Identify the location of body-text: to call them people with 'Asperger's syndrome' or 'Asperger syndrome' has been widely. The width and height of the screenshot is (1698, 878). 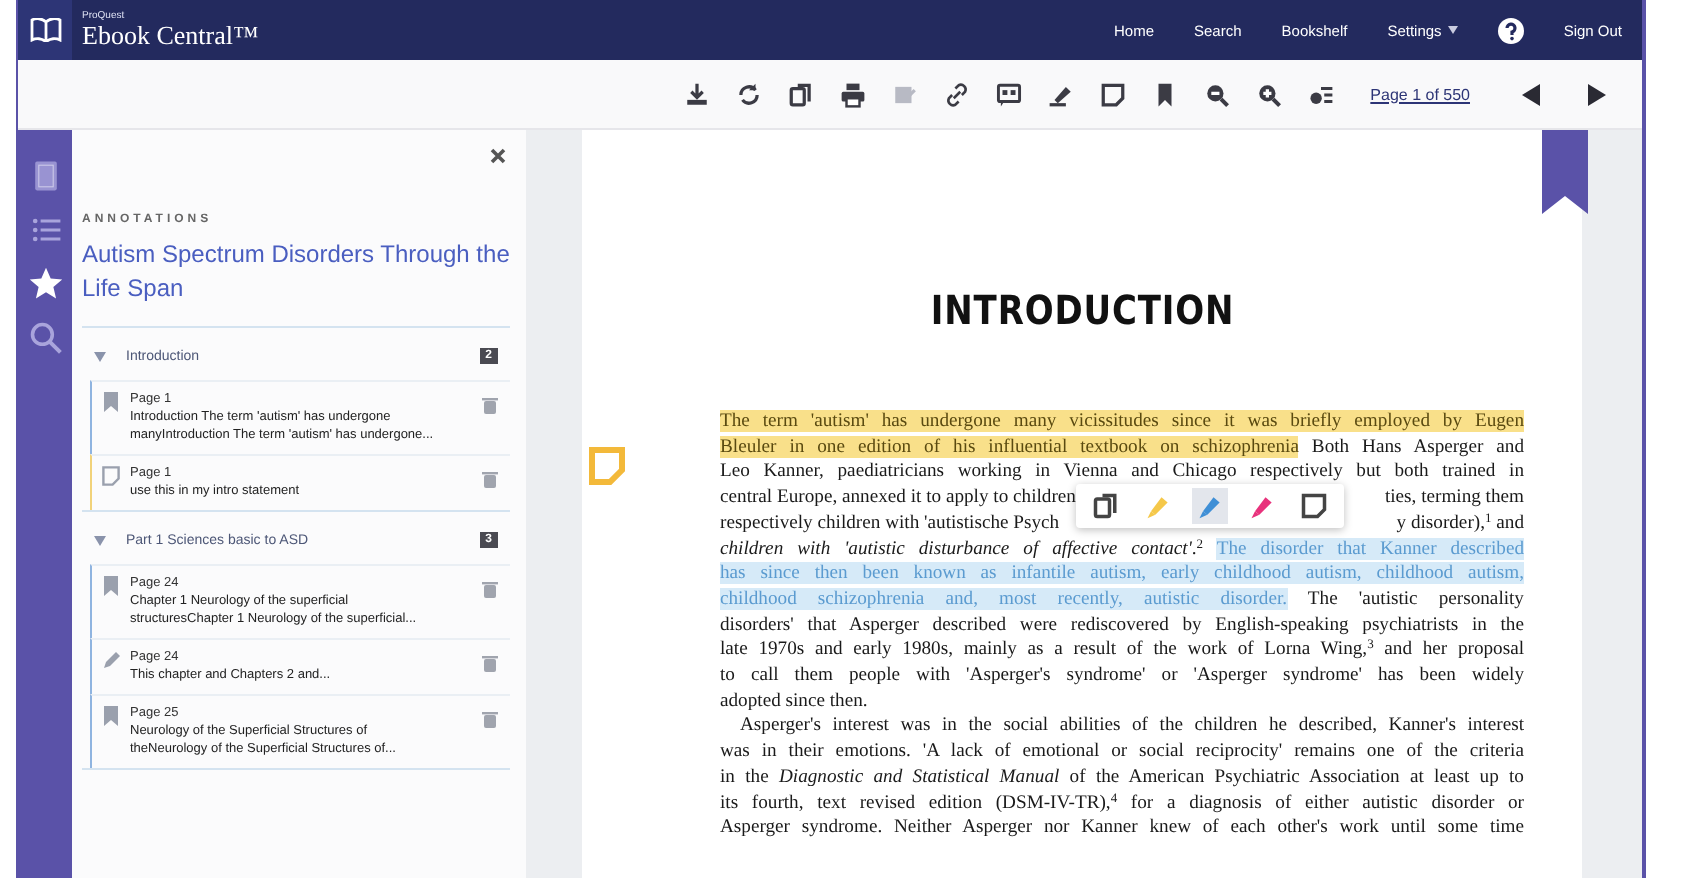
(1122, 675).